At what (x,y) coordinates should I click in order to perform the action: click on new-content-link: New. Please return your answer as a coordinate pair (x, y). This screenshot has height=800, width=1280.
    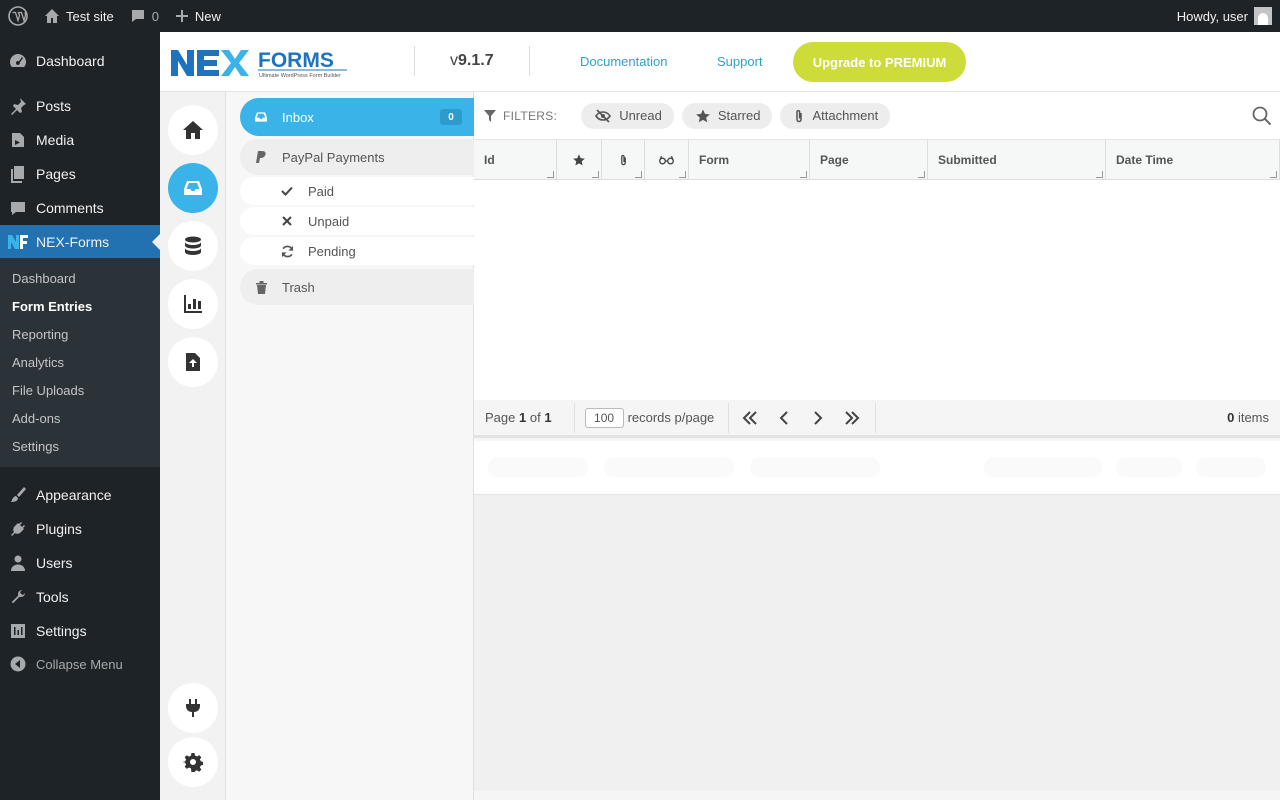
    Looking at the image, I should click on (198, 16).